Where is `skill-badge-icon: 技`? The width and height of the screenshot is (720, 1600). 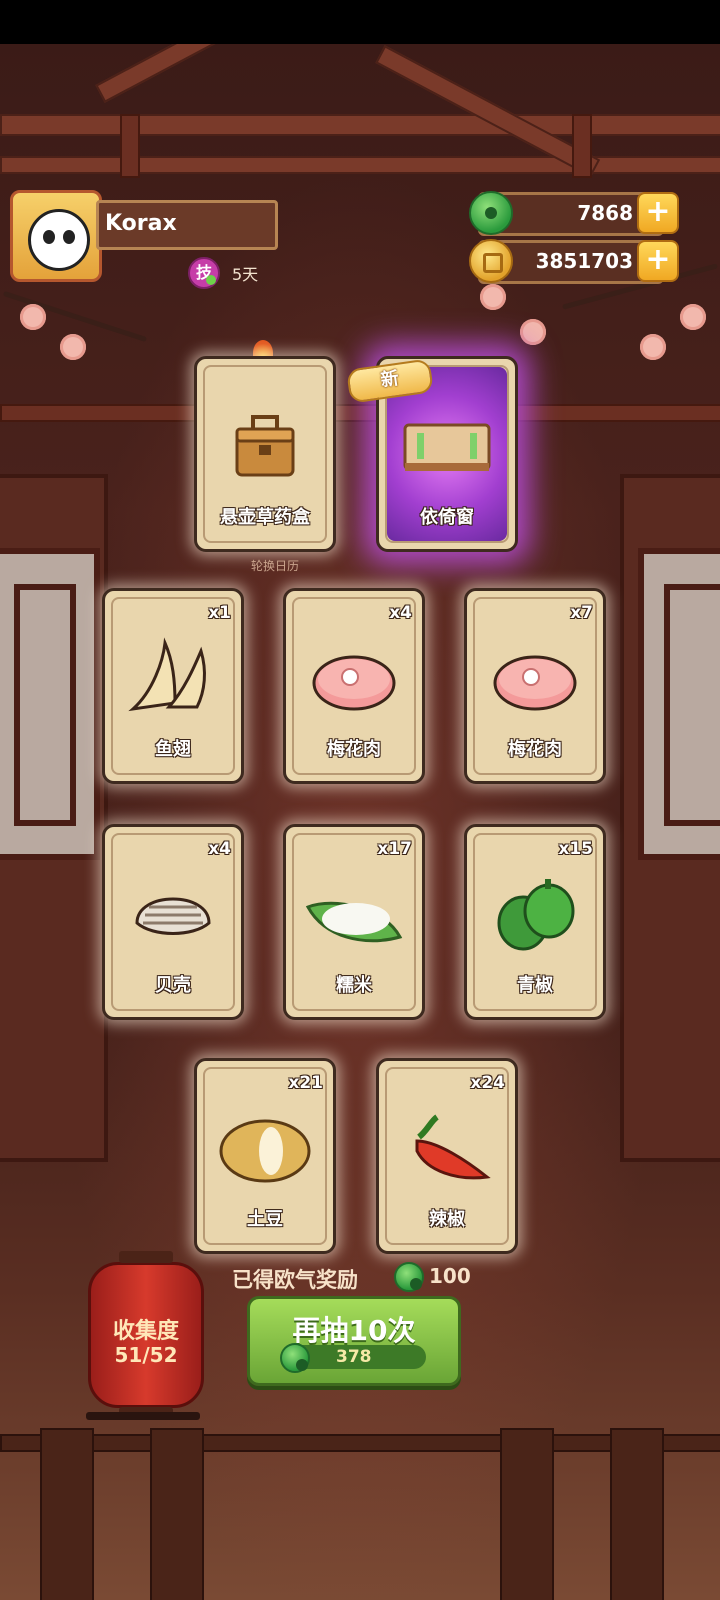
skill-badge-icon: 技 is located at coordinates (204, 273).